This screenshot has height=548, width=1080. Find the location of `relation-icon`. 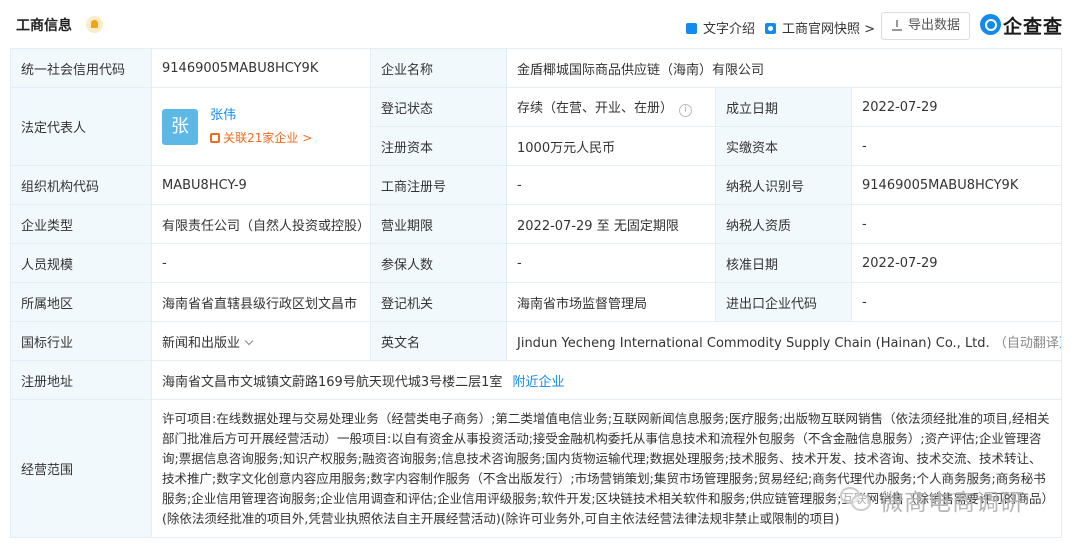

relation-icon is located at coordinates (215, 137).